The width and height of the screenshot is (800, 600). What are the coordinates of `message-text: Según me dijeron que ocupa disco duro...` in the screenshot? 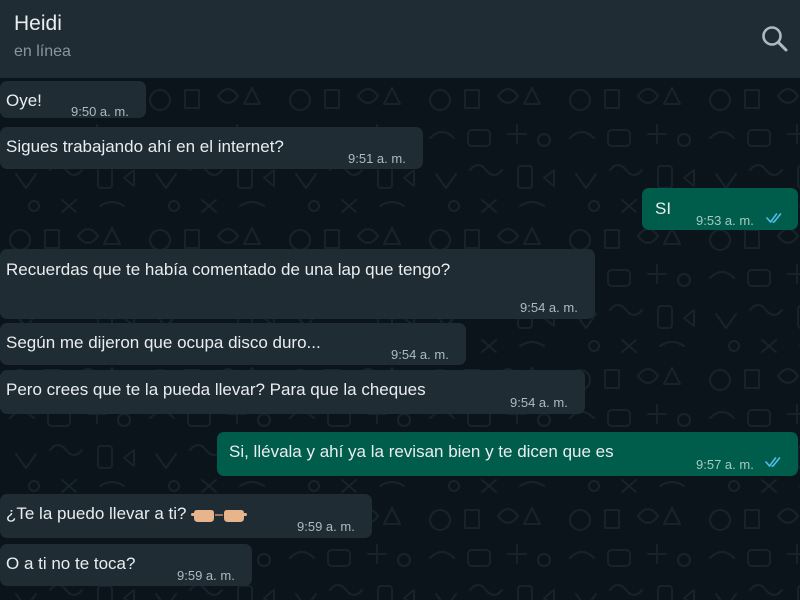 It's located at (163, 342).